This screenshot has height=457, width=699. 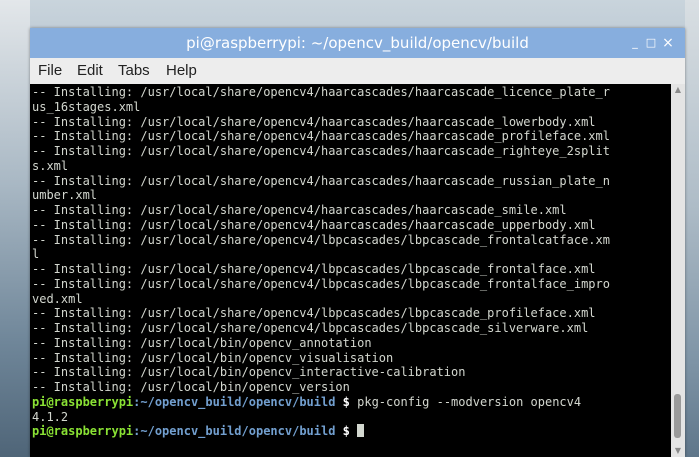 What do you see at coordinates (57, 298) in the screenshot?
I see `terminal-line: ved.xml` at bounding box center [57, 298].